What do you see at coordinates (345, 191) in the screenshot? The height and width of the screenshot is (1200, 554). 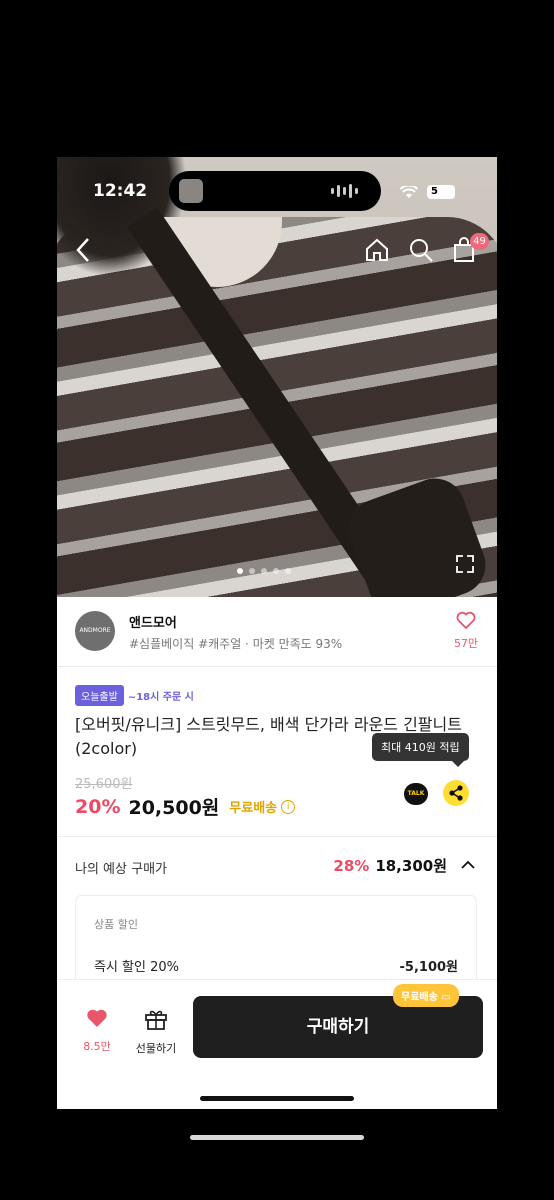 I see `audio-wave-icon` at bounding box center [345, 191].